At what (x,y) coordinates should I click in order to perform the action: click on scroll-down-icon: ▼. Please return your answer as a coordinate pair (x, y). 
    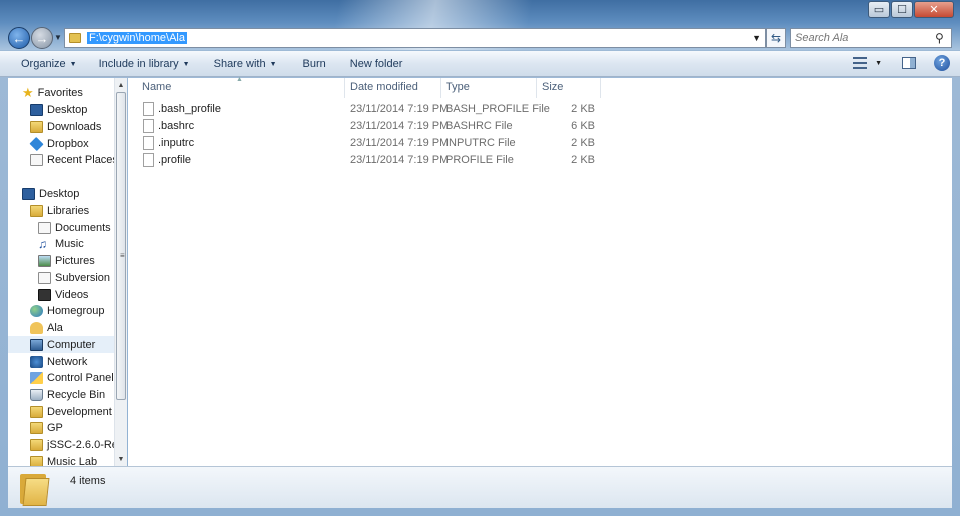
    Looking at the image, I should click on (121, 459).